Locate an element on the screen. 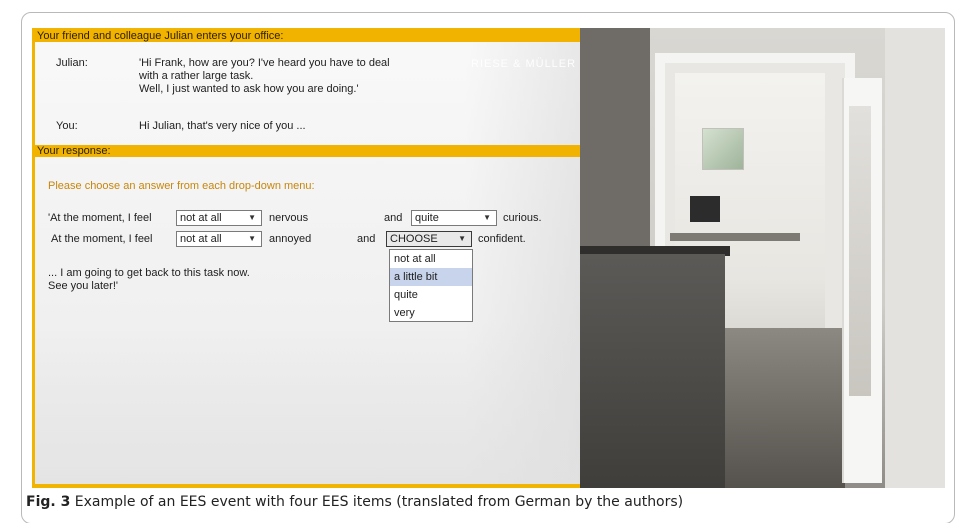 The image size is (955, 523). row2-confident-select: CHOOSE ▼ is located at coordinates (429, 239).